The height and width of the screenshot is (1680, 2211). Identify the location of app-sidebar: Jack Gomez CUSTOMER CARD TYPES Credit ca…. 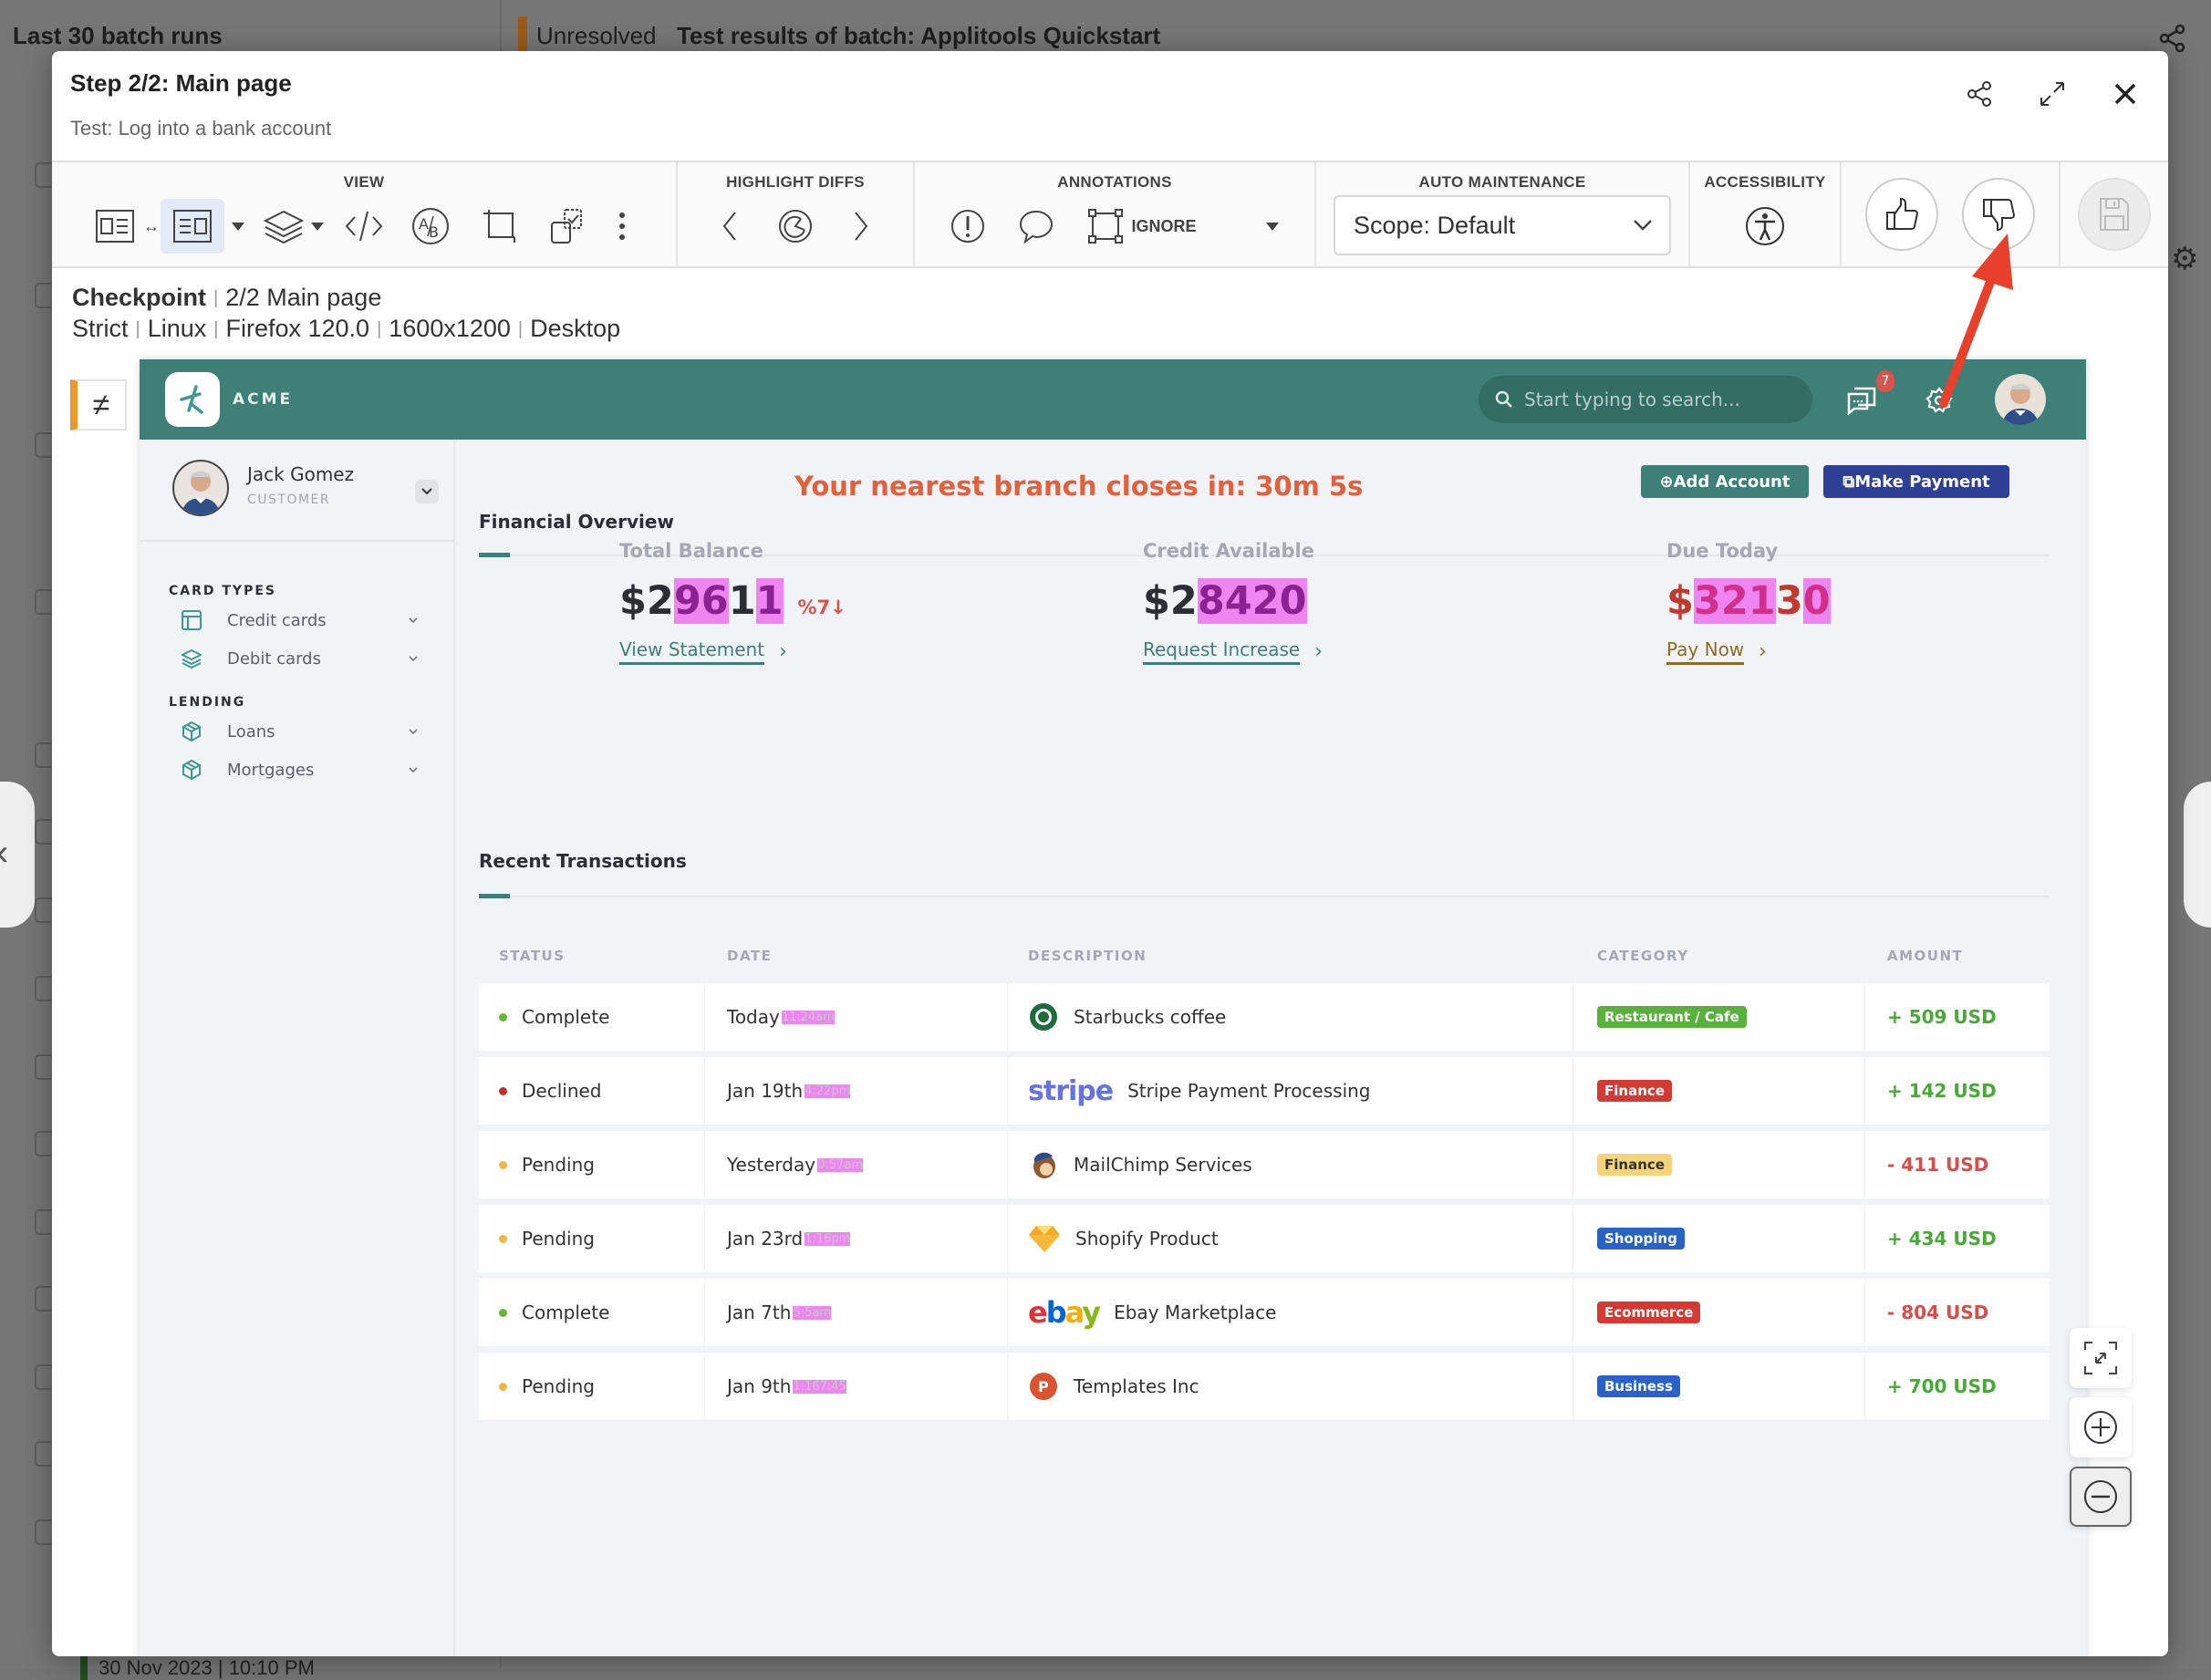
(297, 1048).